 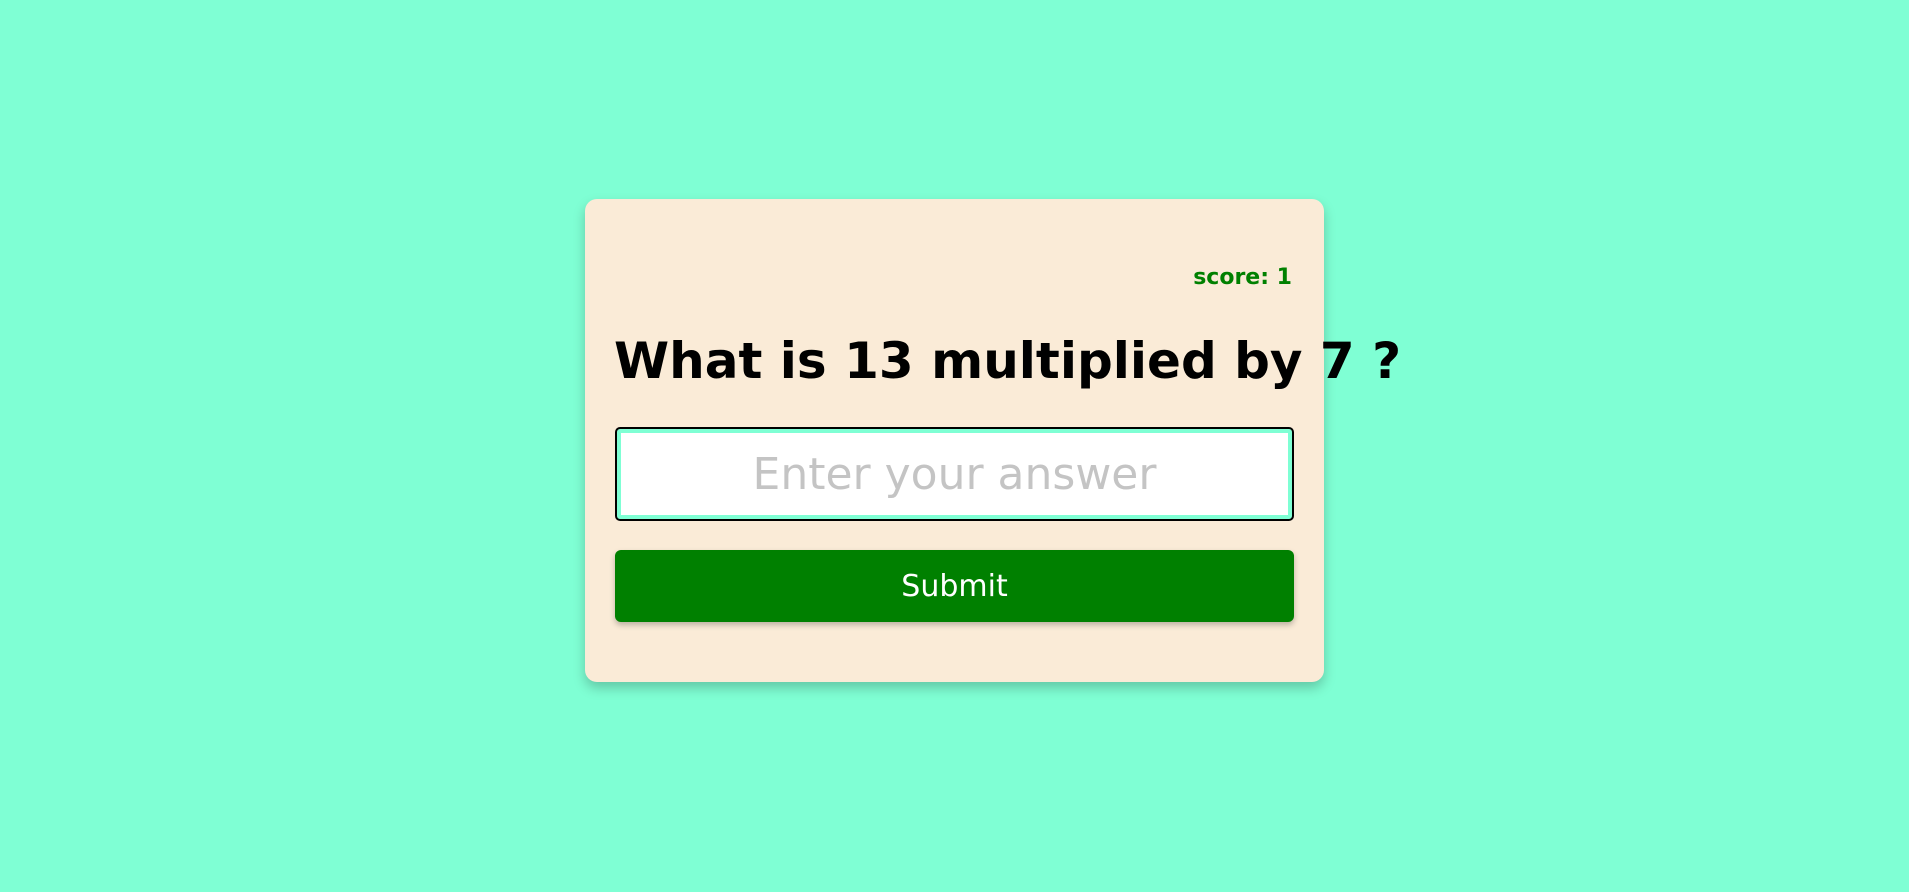 What do you see at coordinates (954, 586) in the screenshot?
I see `submit-button: Submit` at bounding box center [954, 586].